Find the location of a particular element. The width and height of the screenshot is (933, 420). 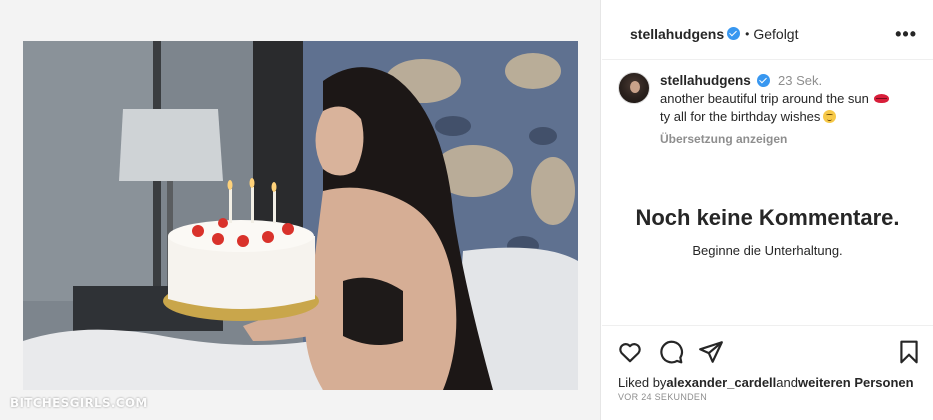

empty-title: Noch keine Kommentare. is located at coordinates (767, 217).